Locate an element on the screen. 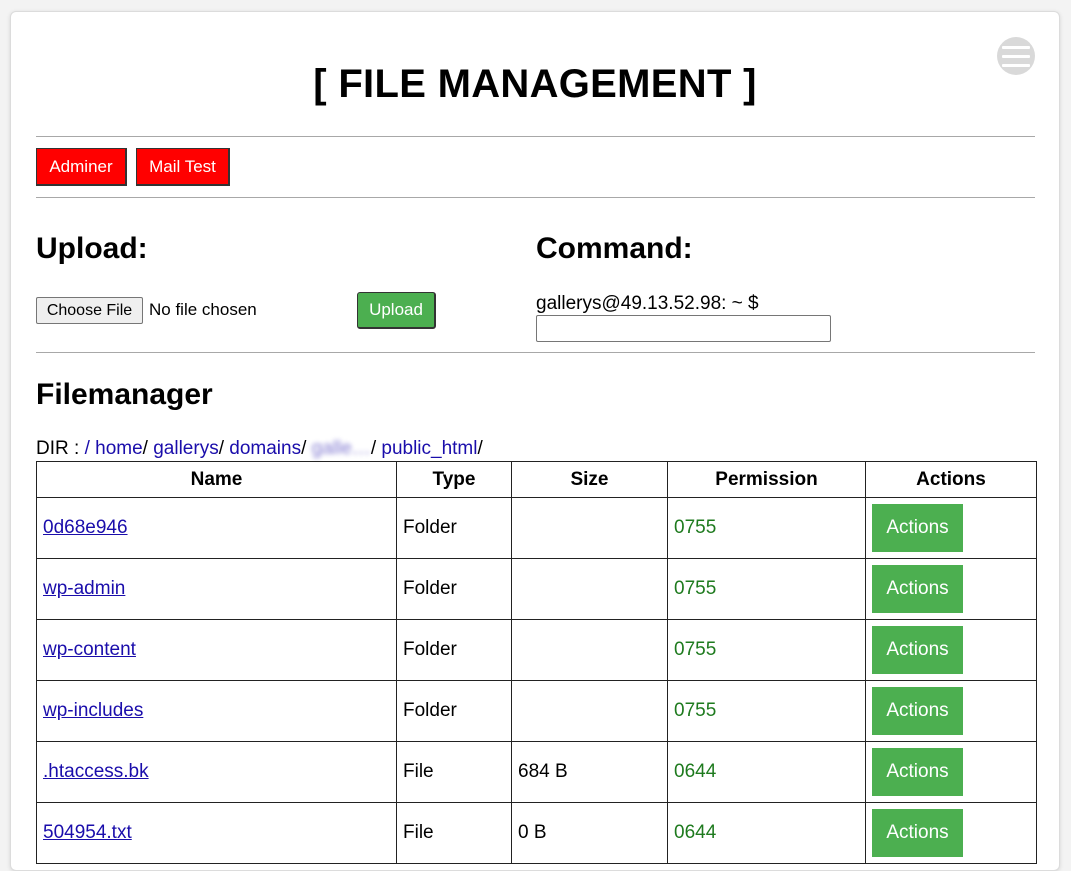  choose-file-button: Choose File is located at coordinates (89, 310).